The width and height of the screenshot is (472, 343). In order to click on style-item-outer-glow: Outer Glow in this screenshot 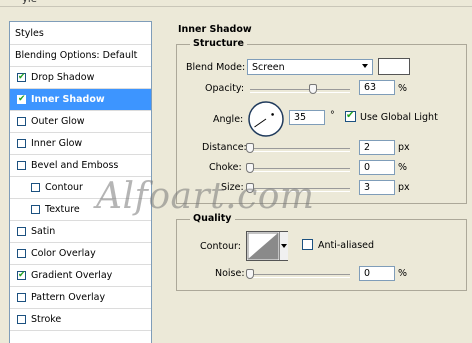, I will do `click(80, 122)`.